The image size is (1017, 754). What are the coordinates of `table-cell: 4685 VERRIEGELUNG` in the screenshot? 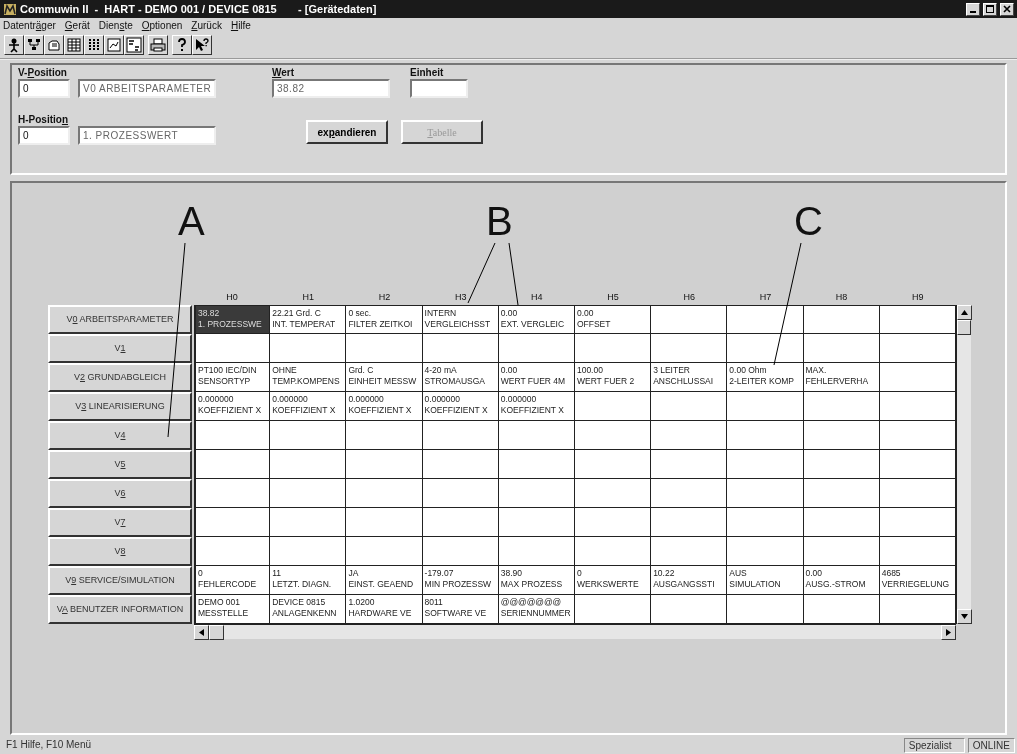 It's located at (917, 580).